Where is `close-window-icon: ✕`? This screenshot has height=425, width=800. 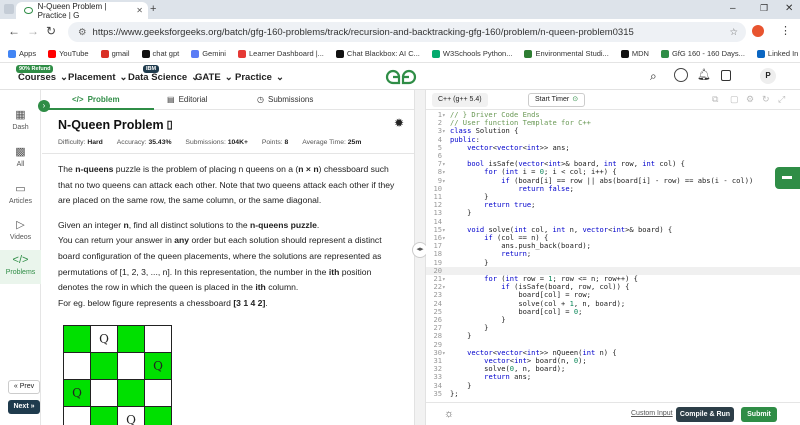 close-window-icon: ✕ is located at coordinates (789, 8).